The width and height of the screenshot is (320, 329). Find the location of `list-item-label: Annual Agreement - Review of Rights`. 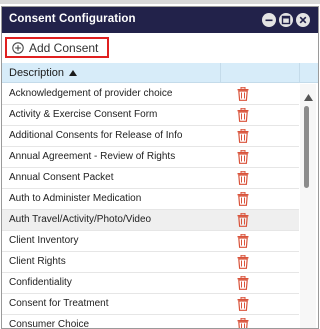

list-item-label: Annual Agreement - Review of Rights is located at coordinates (92, 156).